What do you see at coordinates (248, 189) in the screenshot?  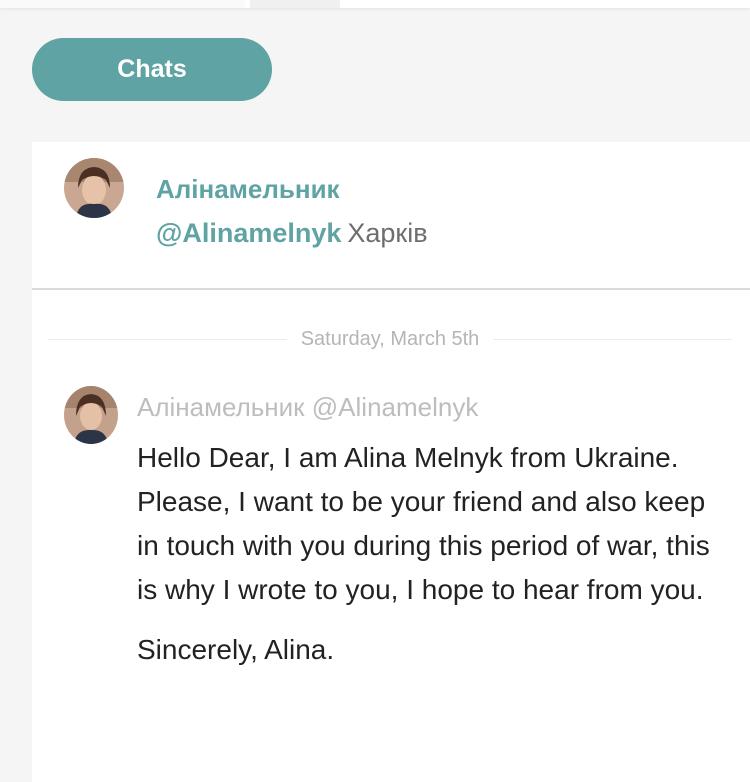 I see `contact-name: Алінамельник` at bounding box center [248, 189].